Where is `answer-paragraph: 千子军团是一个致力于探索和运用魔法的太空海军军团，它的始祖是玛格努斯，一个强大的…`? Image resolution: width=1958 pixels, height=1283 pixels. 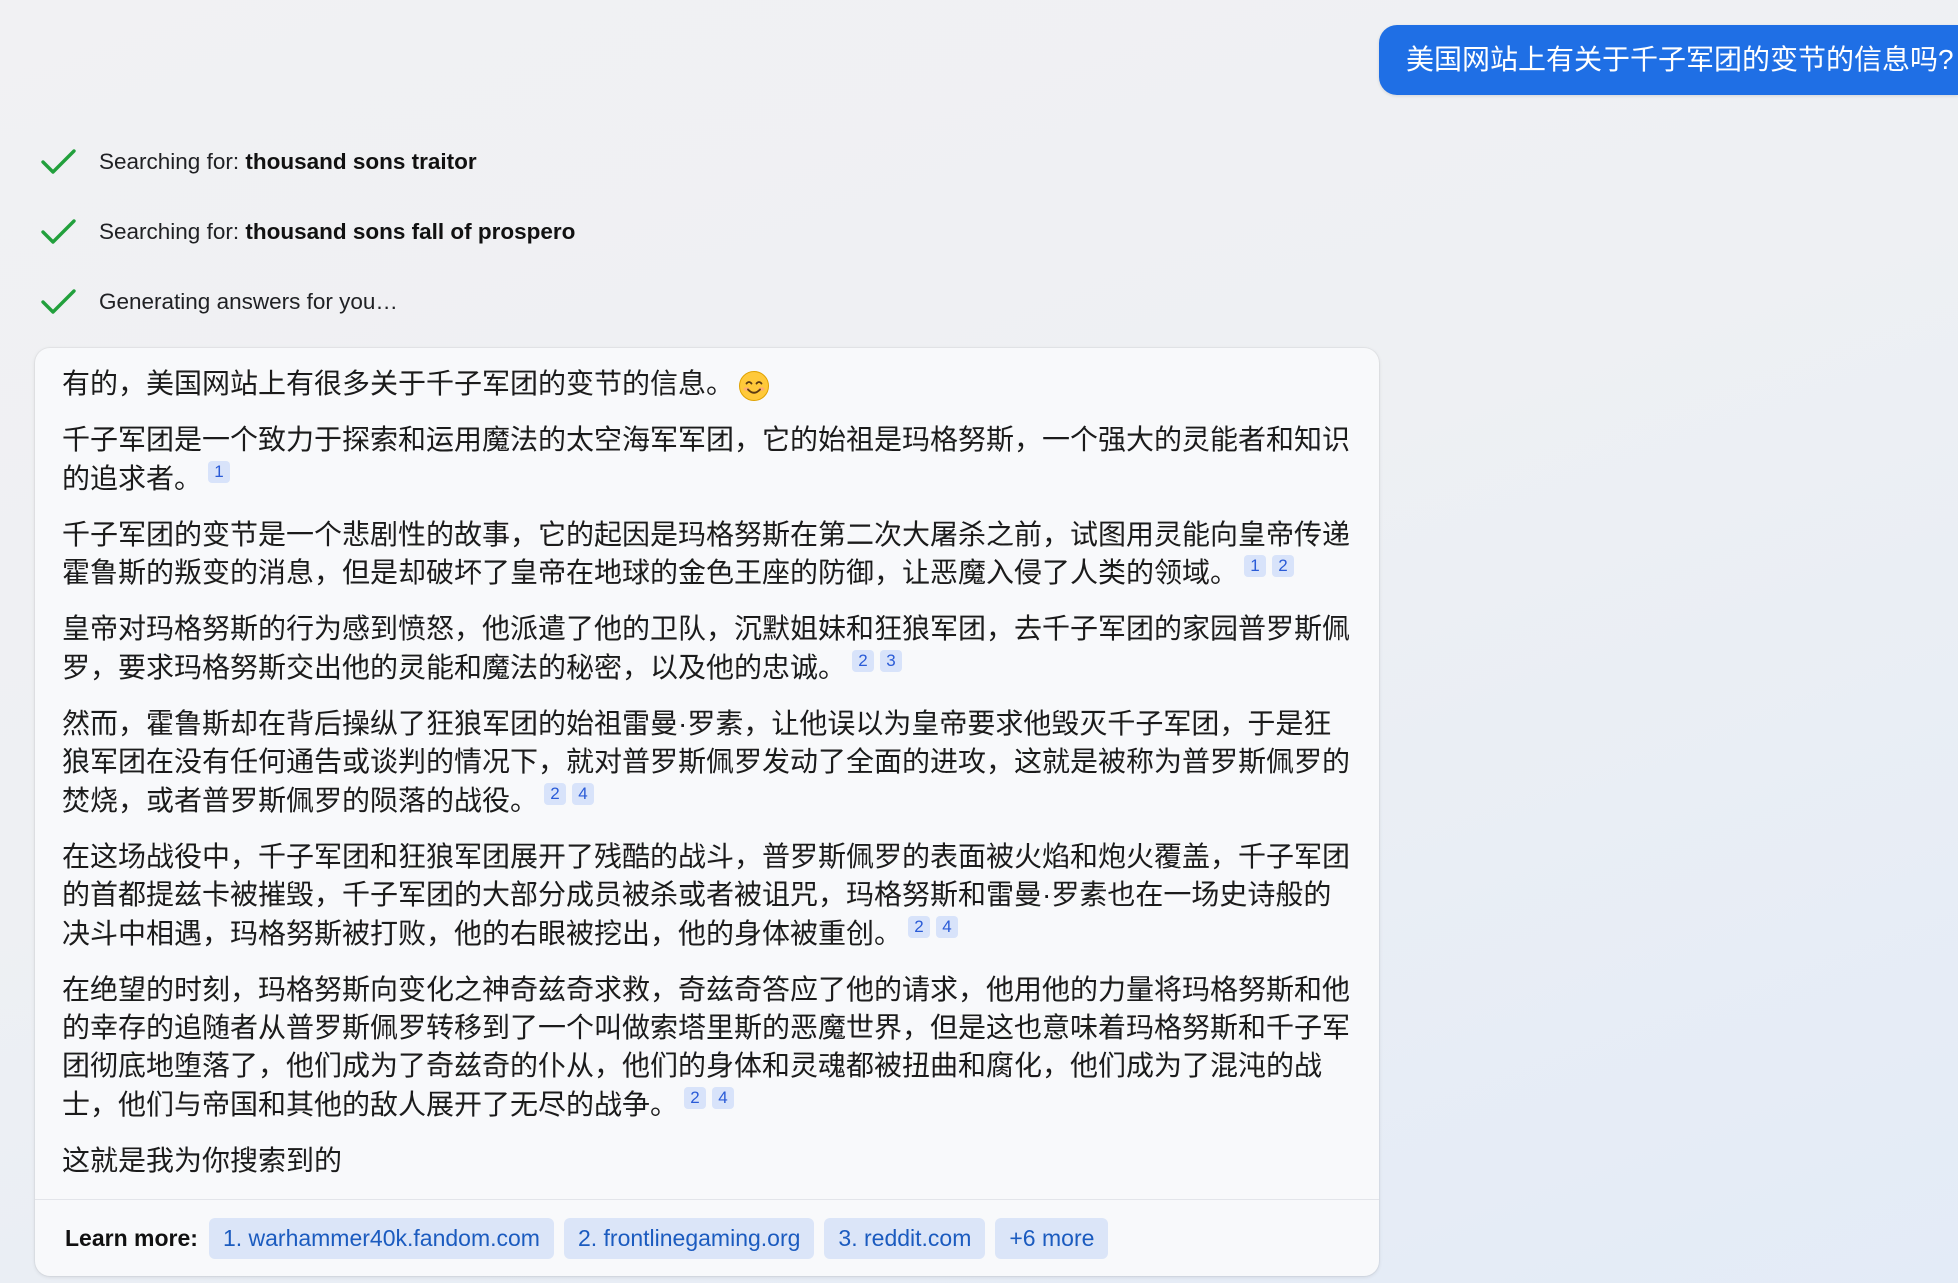 answer-paragraph: 千子军团是一个致力于探索和运用魔法的太空海军军团，它的始祖是玛格努斯，一个强大的… is located at coordinates (707, 459).